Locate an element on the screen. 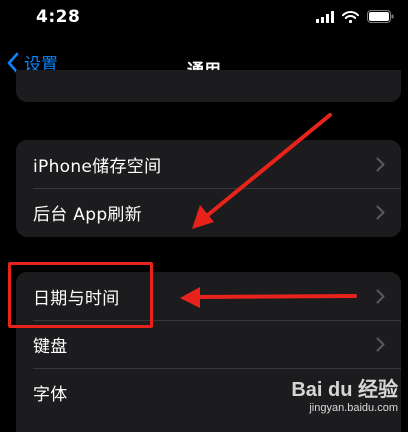 The height and width of the screenshot is (432, 408). battery-icon is located at coordinates (380, 16).